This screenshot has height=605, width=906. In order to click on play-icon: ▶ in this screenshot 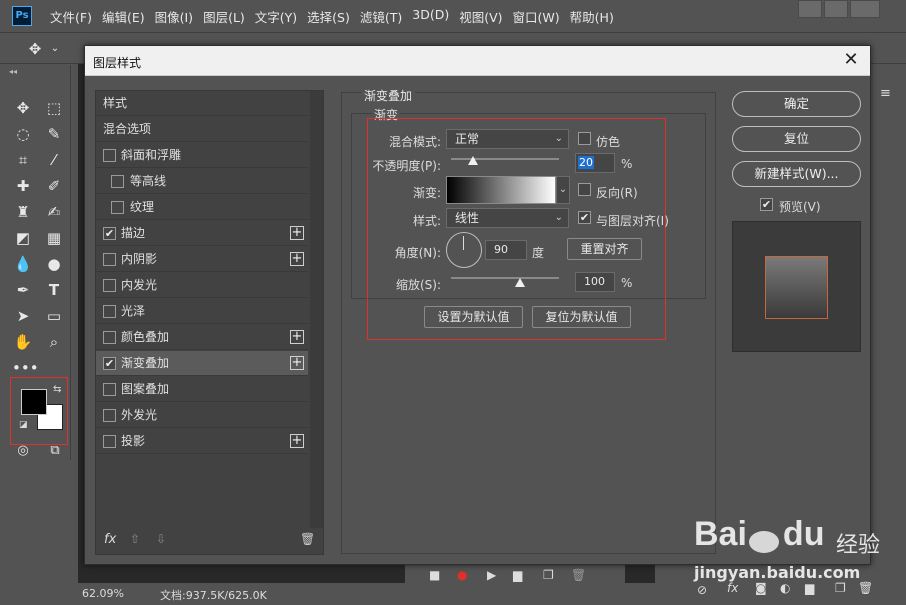, I will do `click(491, 575)`.